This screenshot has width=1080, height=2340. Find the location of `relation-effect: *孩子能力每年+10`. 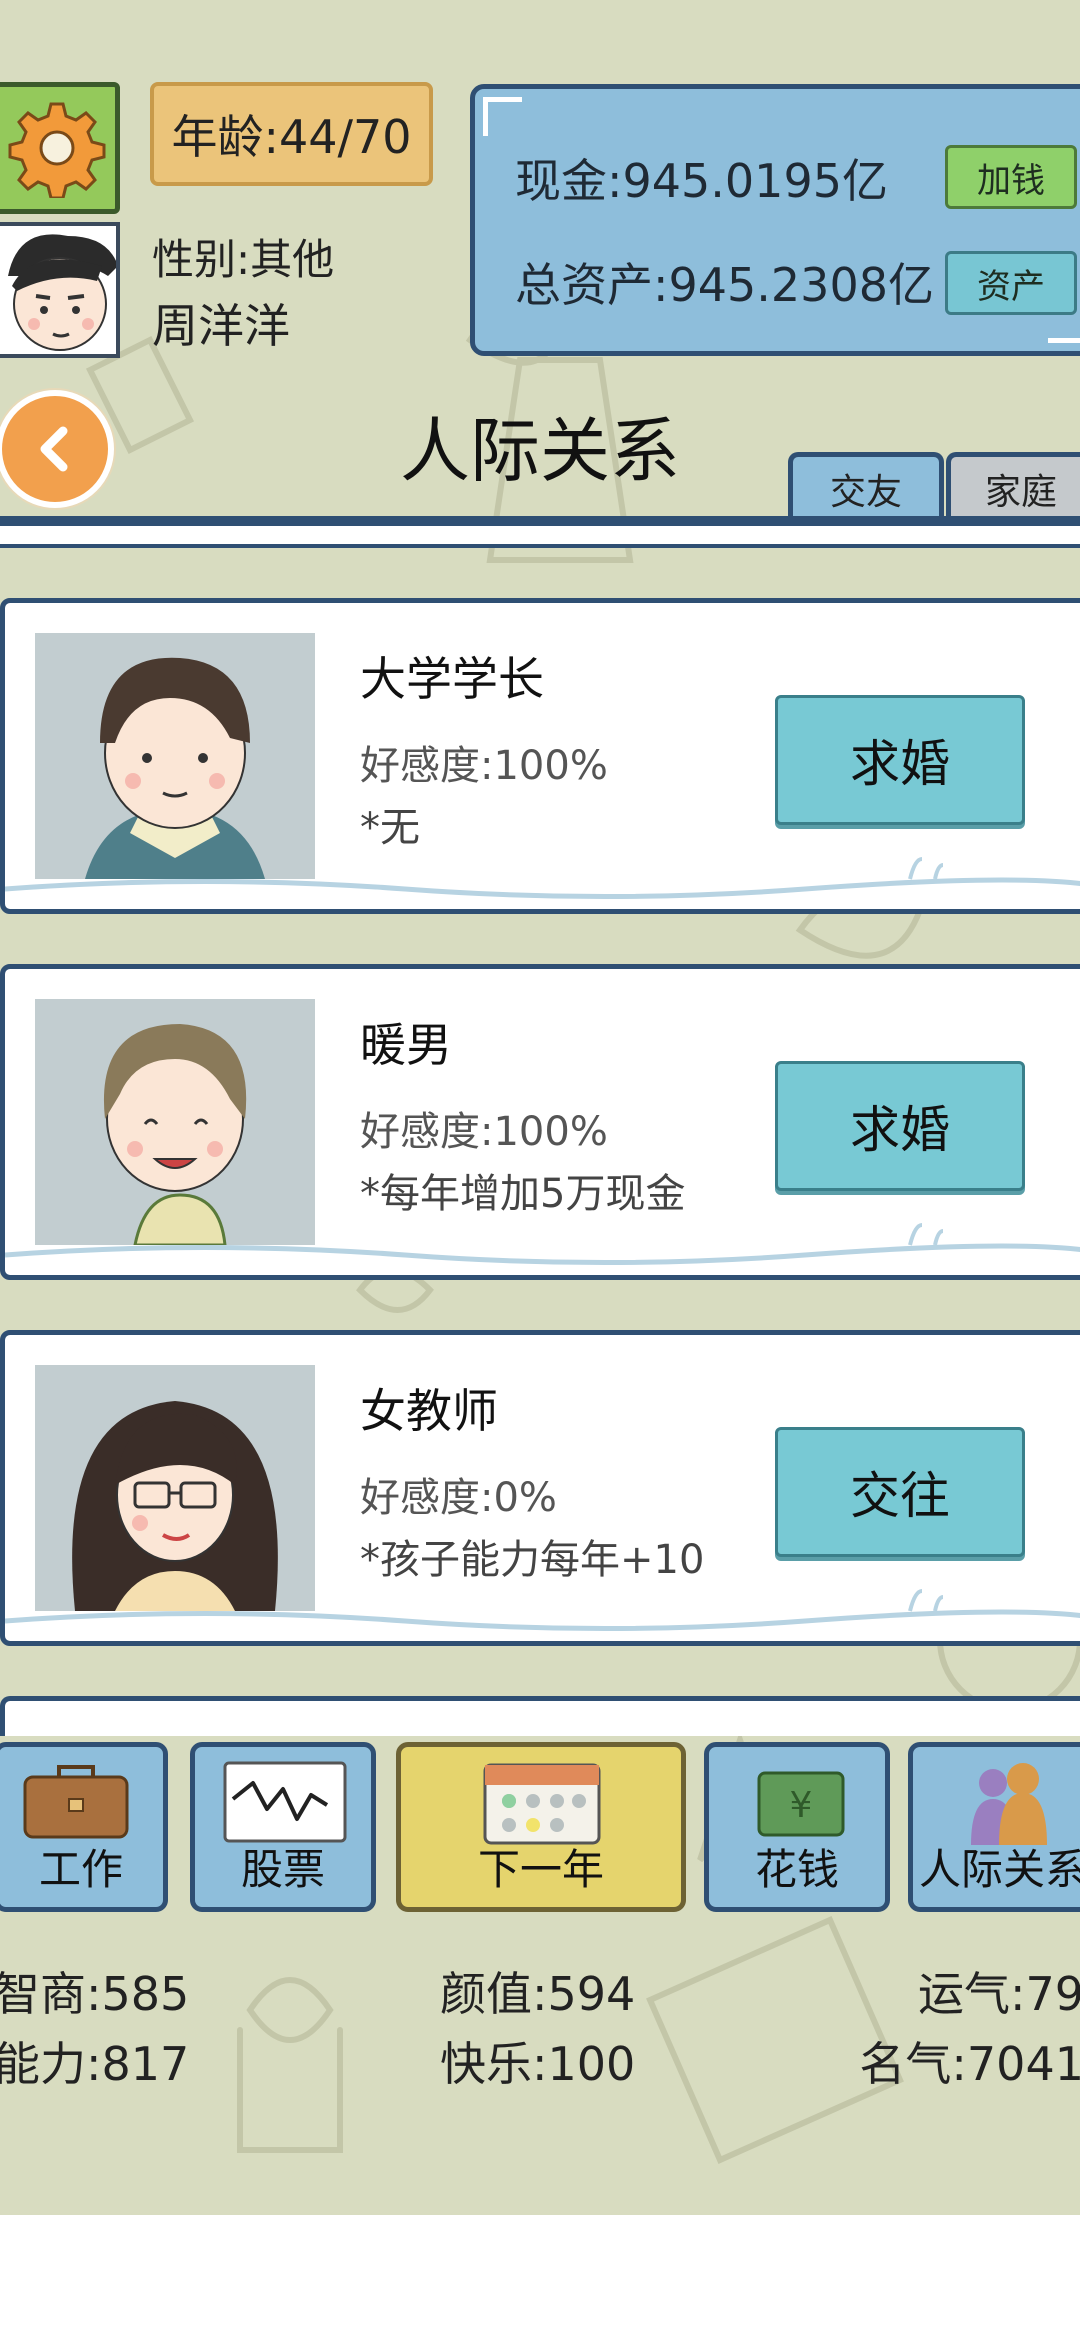

relation-effect: *孩子能力每年+10 is located at coordinates (532, 1560).